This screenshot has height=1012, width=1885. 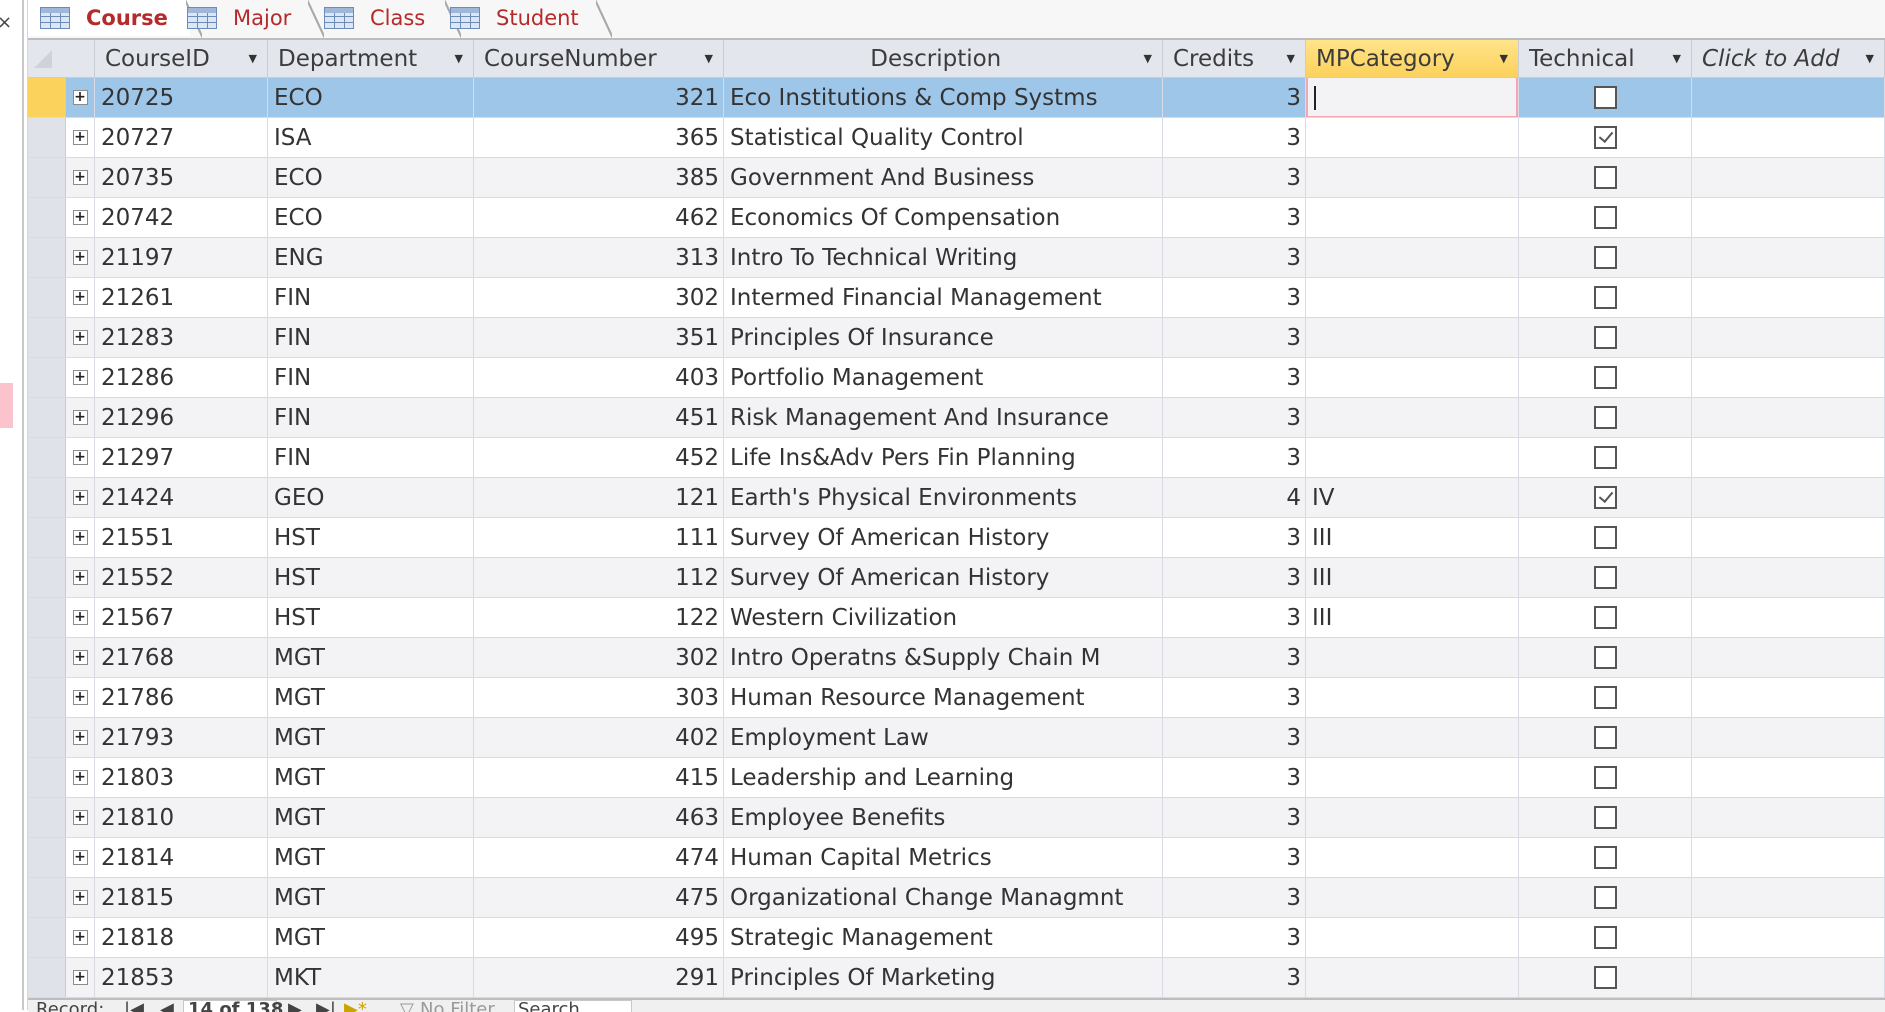 What do you see at coordinates (371, 977) in the screenshot?
I see `cell-department: MKT` at bounding box center [371, 977].